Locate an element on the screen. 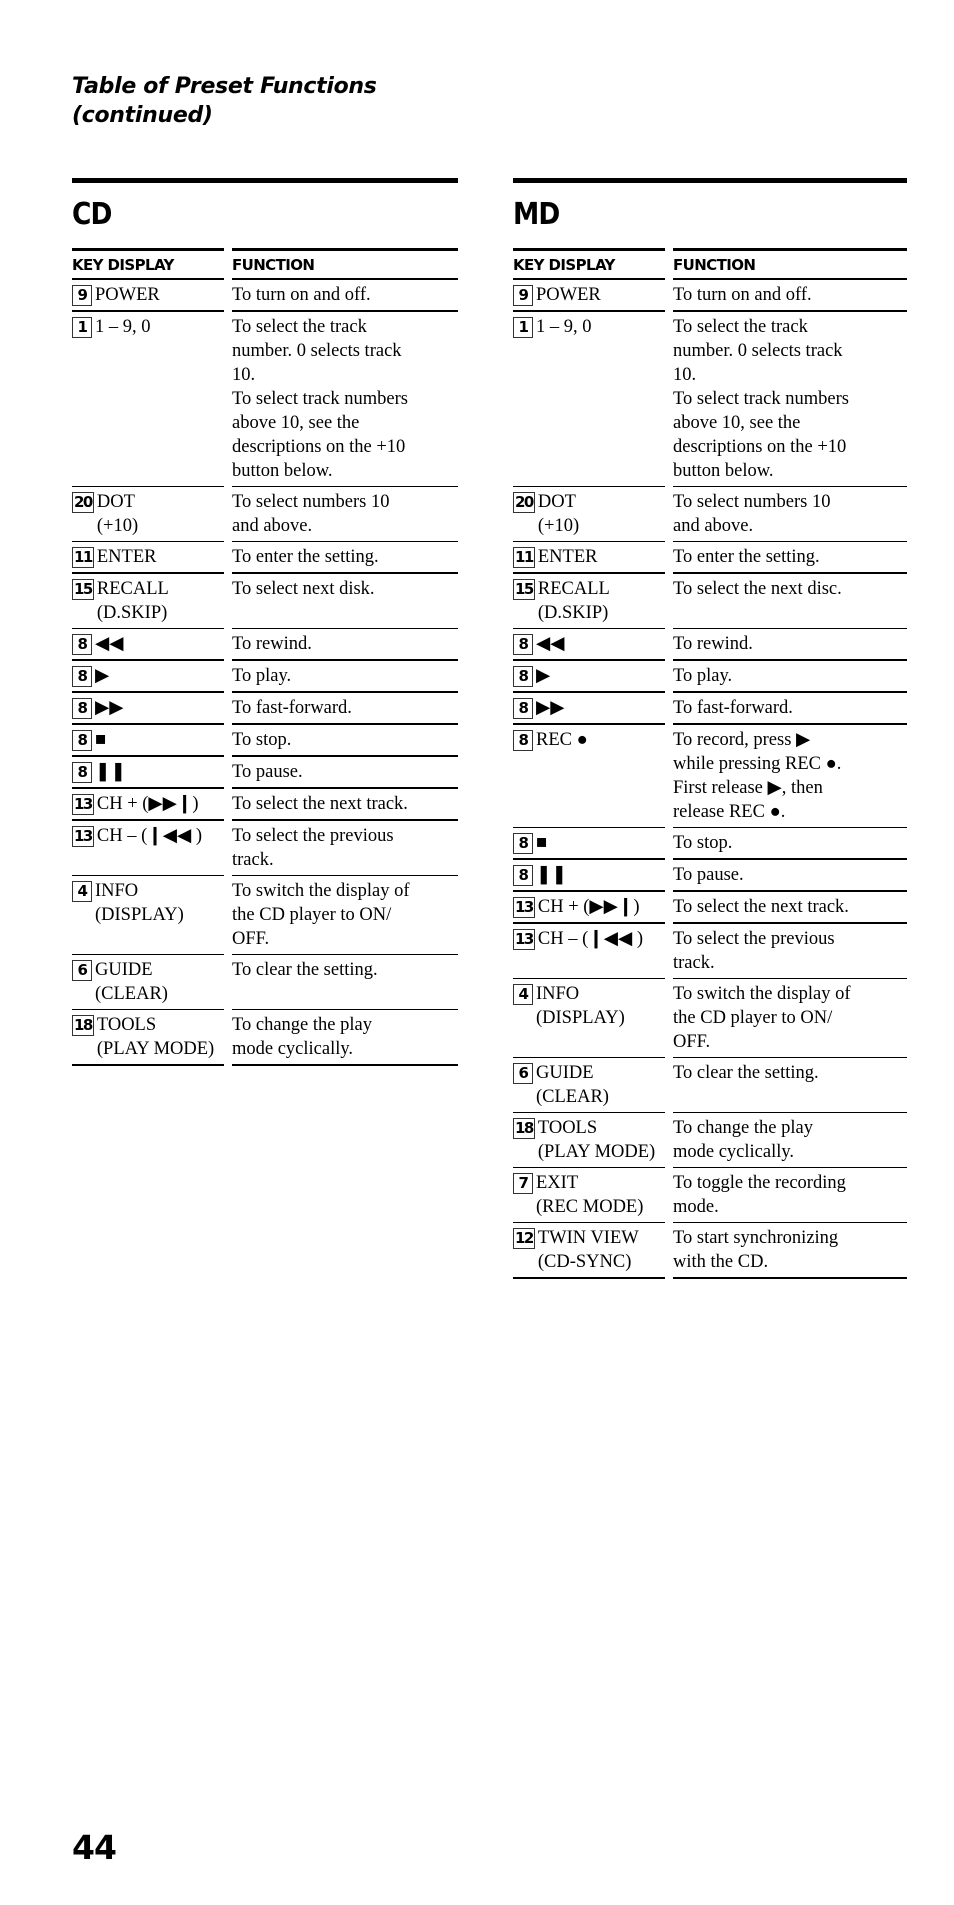 This screenshot has width=954, height=1905. key-display-cell: 18 TOOLS (PLAY MODE) is located at coordinates (589, 1140).